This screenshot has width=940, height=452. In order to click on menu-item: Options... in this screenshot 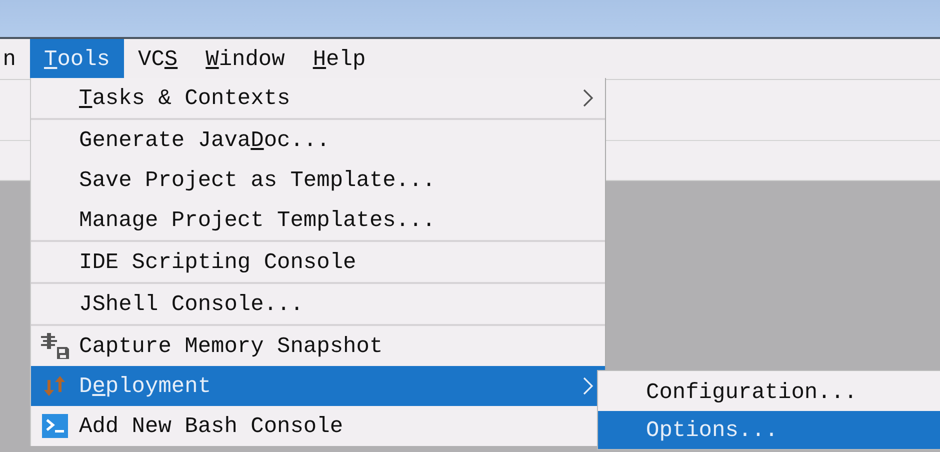, I will do `click(769, 430)`.